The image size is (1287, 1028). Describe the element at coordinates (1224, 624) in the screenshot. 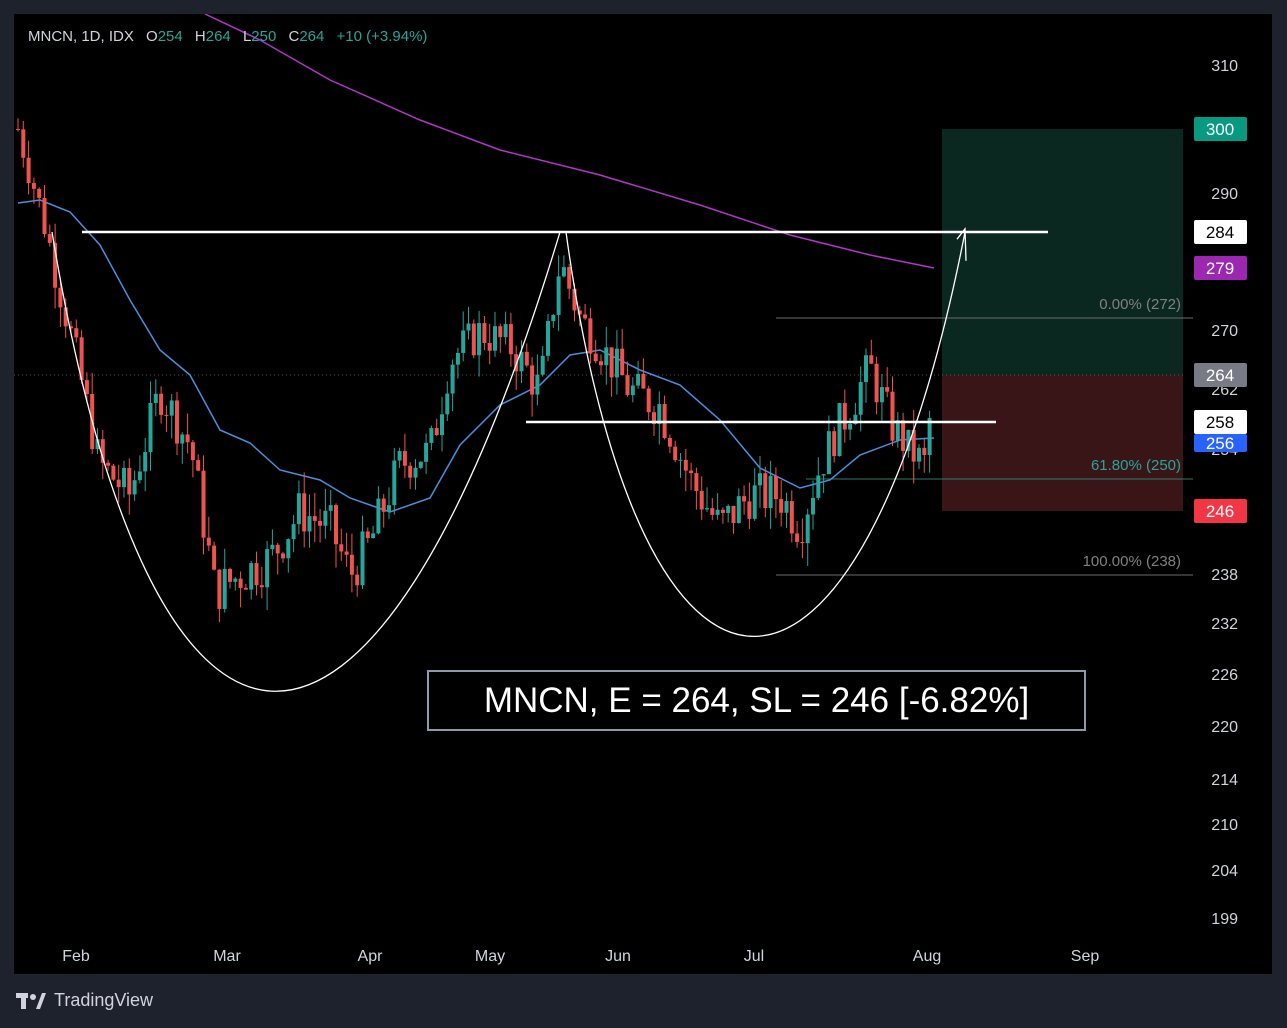

I see `y-tick-label: 232` at that location.